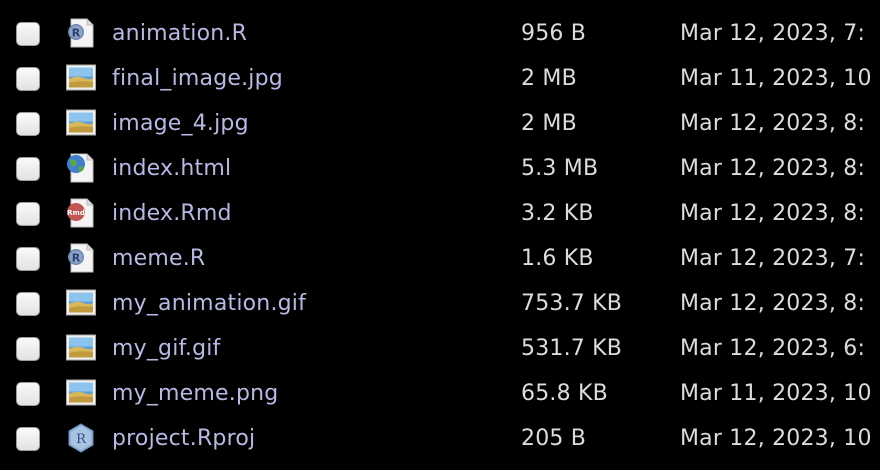  What do you see at coordinates (440, 304) in the screenshot?
I see `file-row: my_animation.gif 753.7 KB Mar 12, 2023, 8:` at bounding box center [440, 304].